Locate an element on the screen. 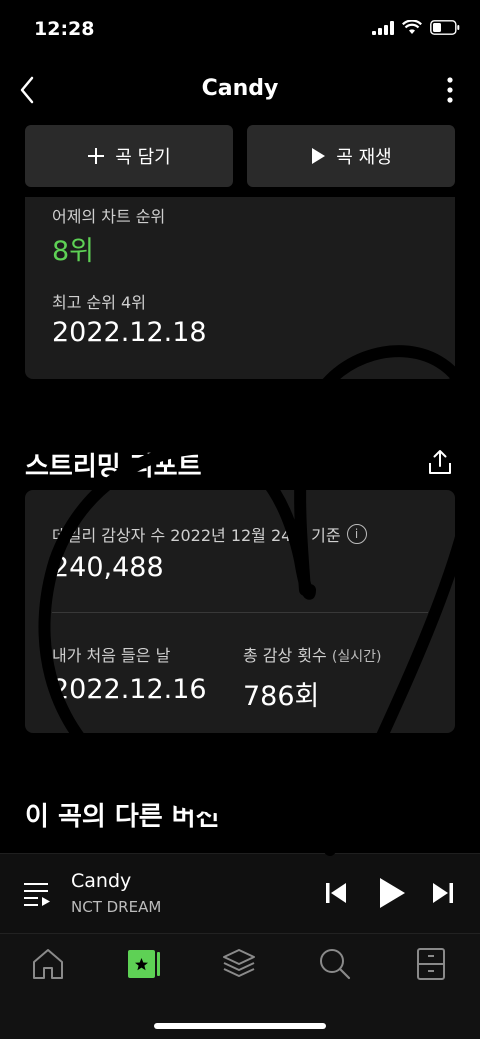 This screenshot has height=1039, width=480. daily-listeners-label: 데일리 감상자 수 2022년 12월 24일 기준 is located at coordinates (196, 535).